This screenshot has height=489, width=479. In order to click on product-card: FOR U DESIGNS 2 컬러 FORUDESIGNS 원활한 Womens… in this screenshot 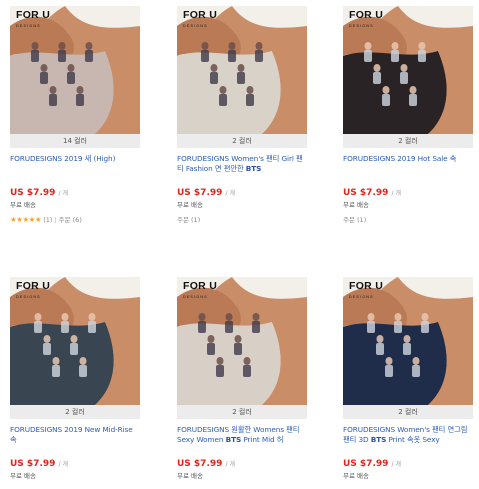, I will do `click(242, 381)`.